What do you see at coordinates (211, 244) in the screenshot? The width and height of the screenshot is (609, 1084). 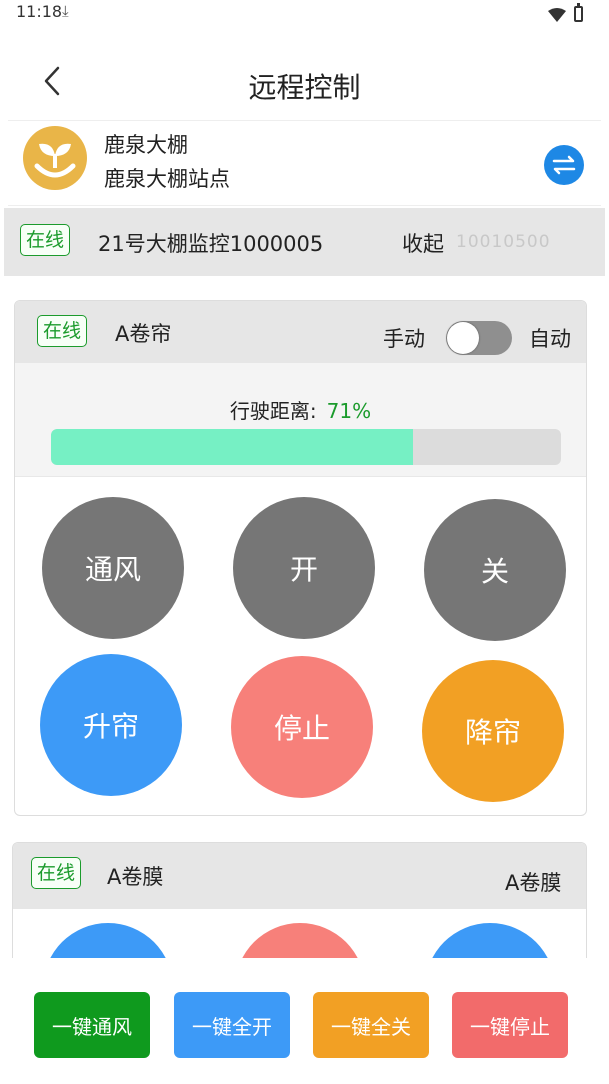 I see `device-name: 21号大棚监控1000005` at bounding box center [211, 244].